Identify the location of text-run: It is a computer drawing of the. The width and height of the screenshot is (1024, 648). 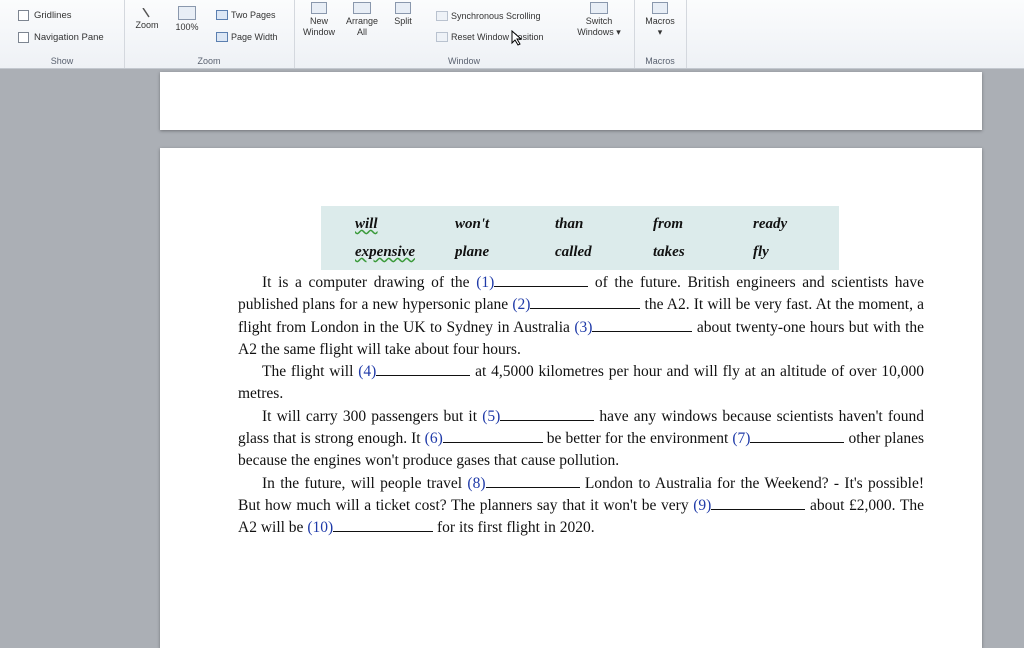
(369, 282).